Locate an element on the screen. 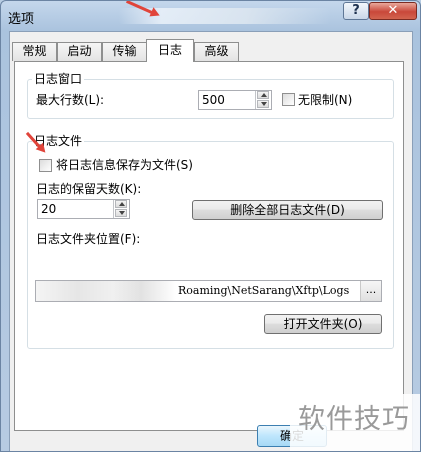  close-icon: ✕ is located at coordinates (393, 10).